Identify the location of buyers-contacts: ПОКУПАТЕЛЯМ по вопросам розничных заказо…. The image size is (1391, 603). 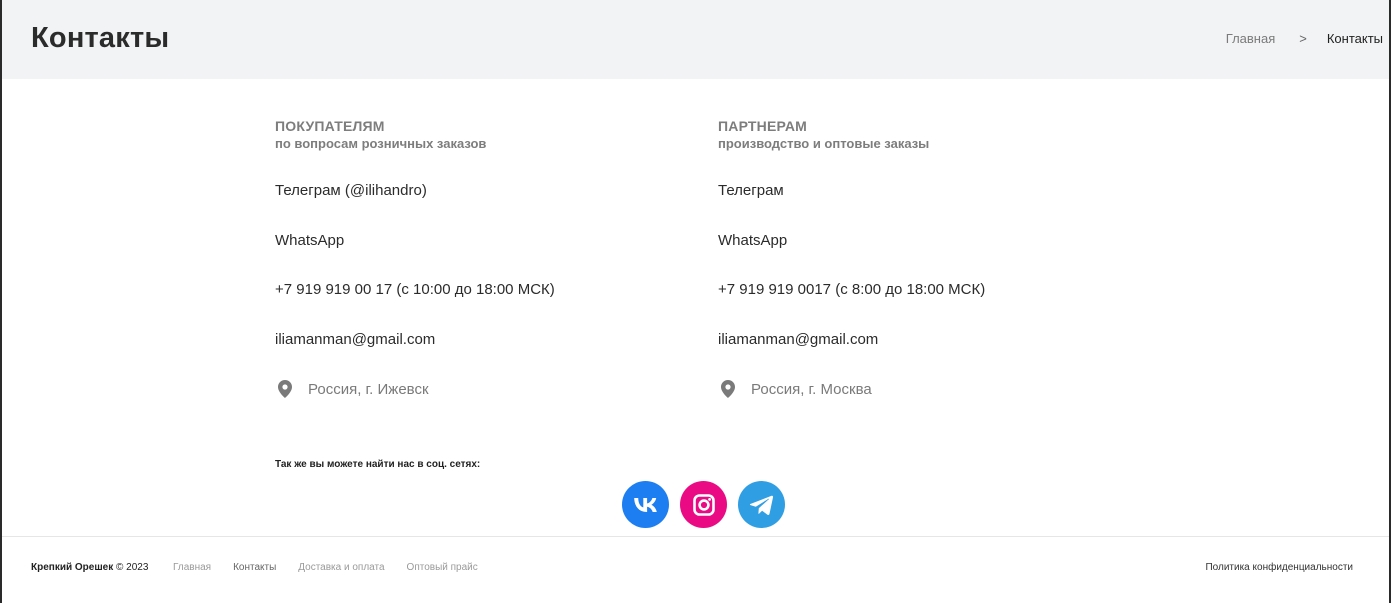
(485, 258).